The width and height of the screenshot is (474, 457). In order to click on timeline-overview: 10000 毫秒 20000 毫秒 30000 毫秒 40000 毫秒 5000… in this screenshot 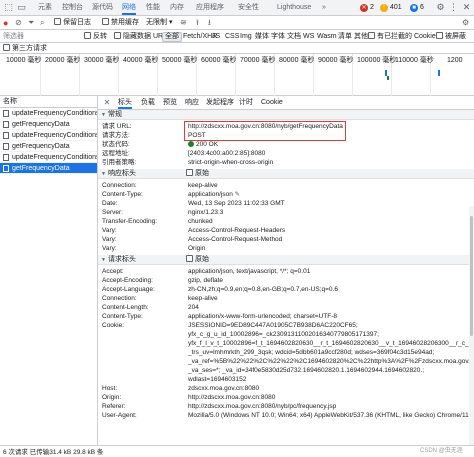, I will do `click(237, 75)`.